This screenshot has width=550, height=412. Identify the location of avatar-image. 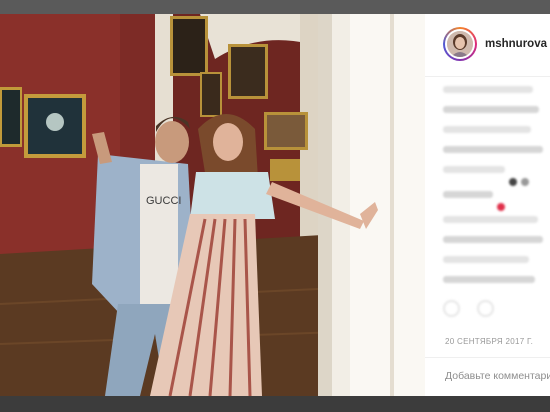
(460, 44).